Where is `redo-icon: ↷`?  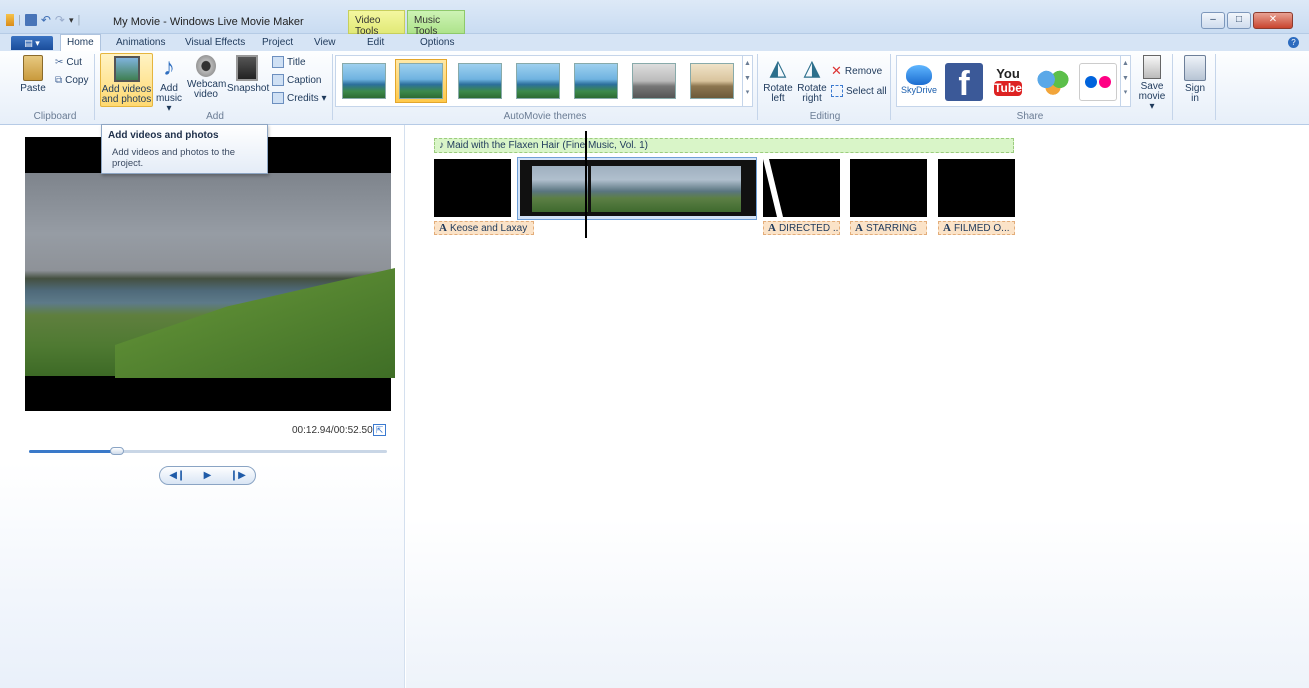 redo-icon: ↷ is located at coordinates (60, 20).